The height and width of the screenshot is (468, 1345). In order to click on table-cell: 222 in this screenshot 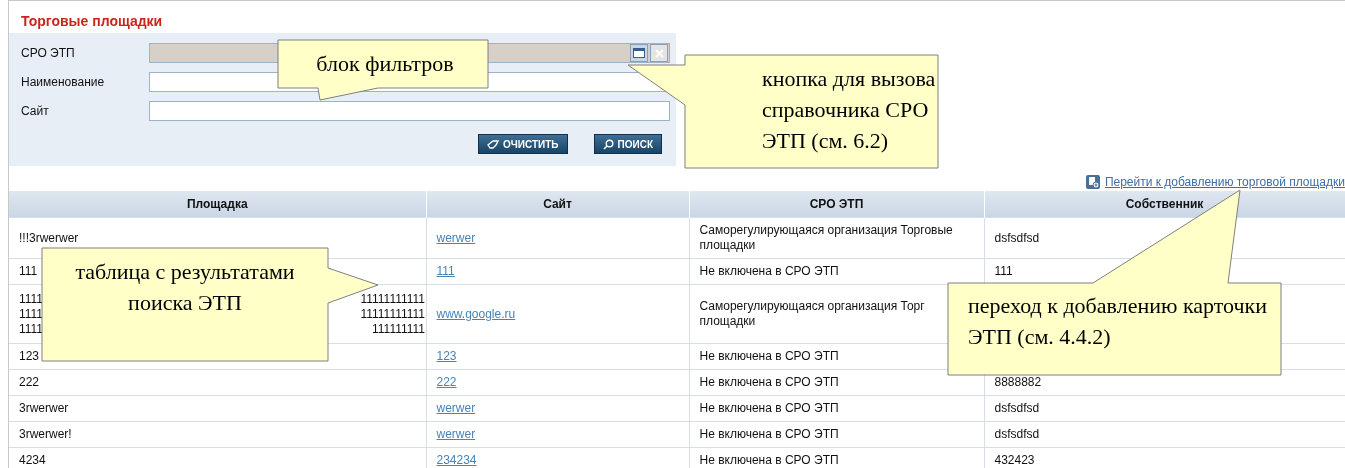, I will do `click(217, 382)`.